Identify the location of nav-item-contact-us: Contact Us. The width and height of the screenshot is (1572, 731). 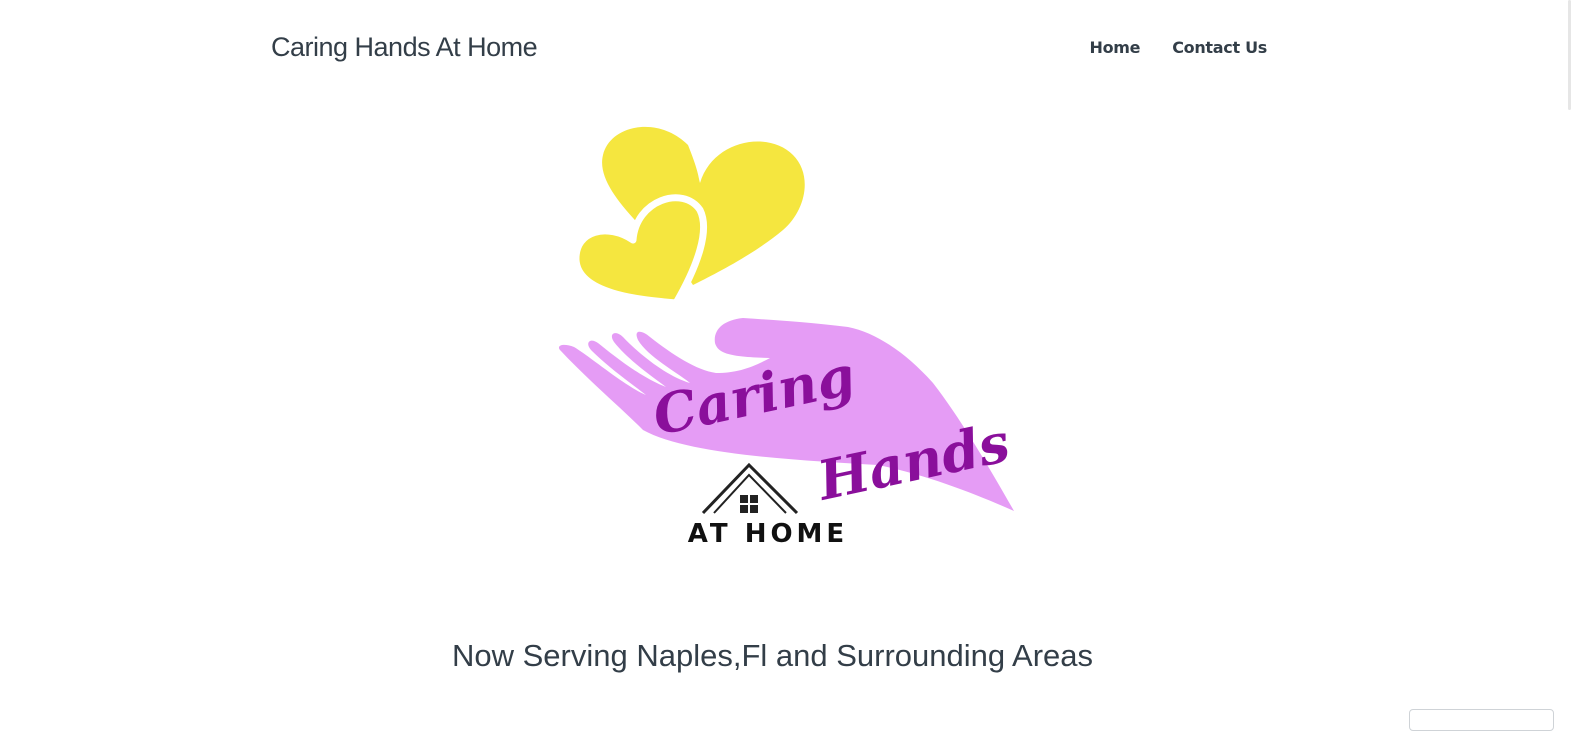
(1219, 47).